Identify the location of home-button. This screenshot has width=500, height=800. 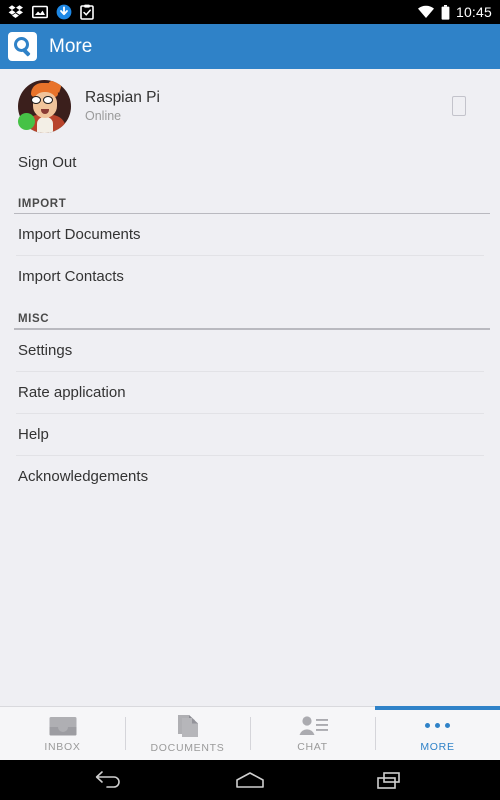
(250, 780).